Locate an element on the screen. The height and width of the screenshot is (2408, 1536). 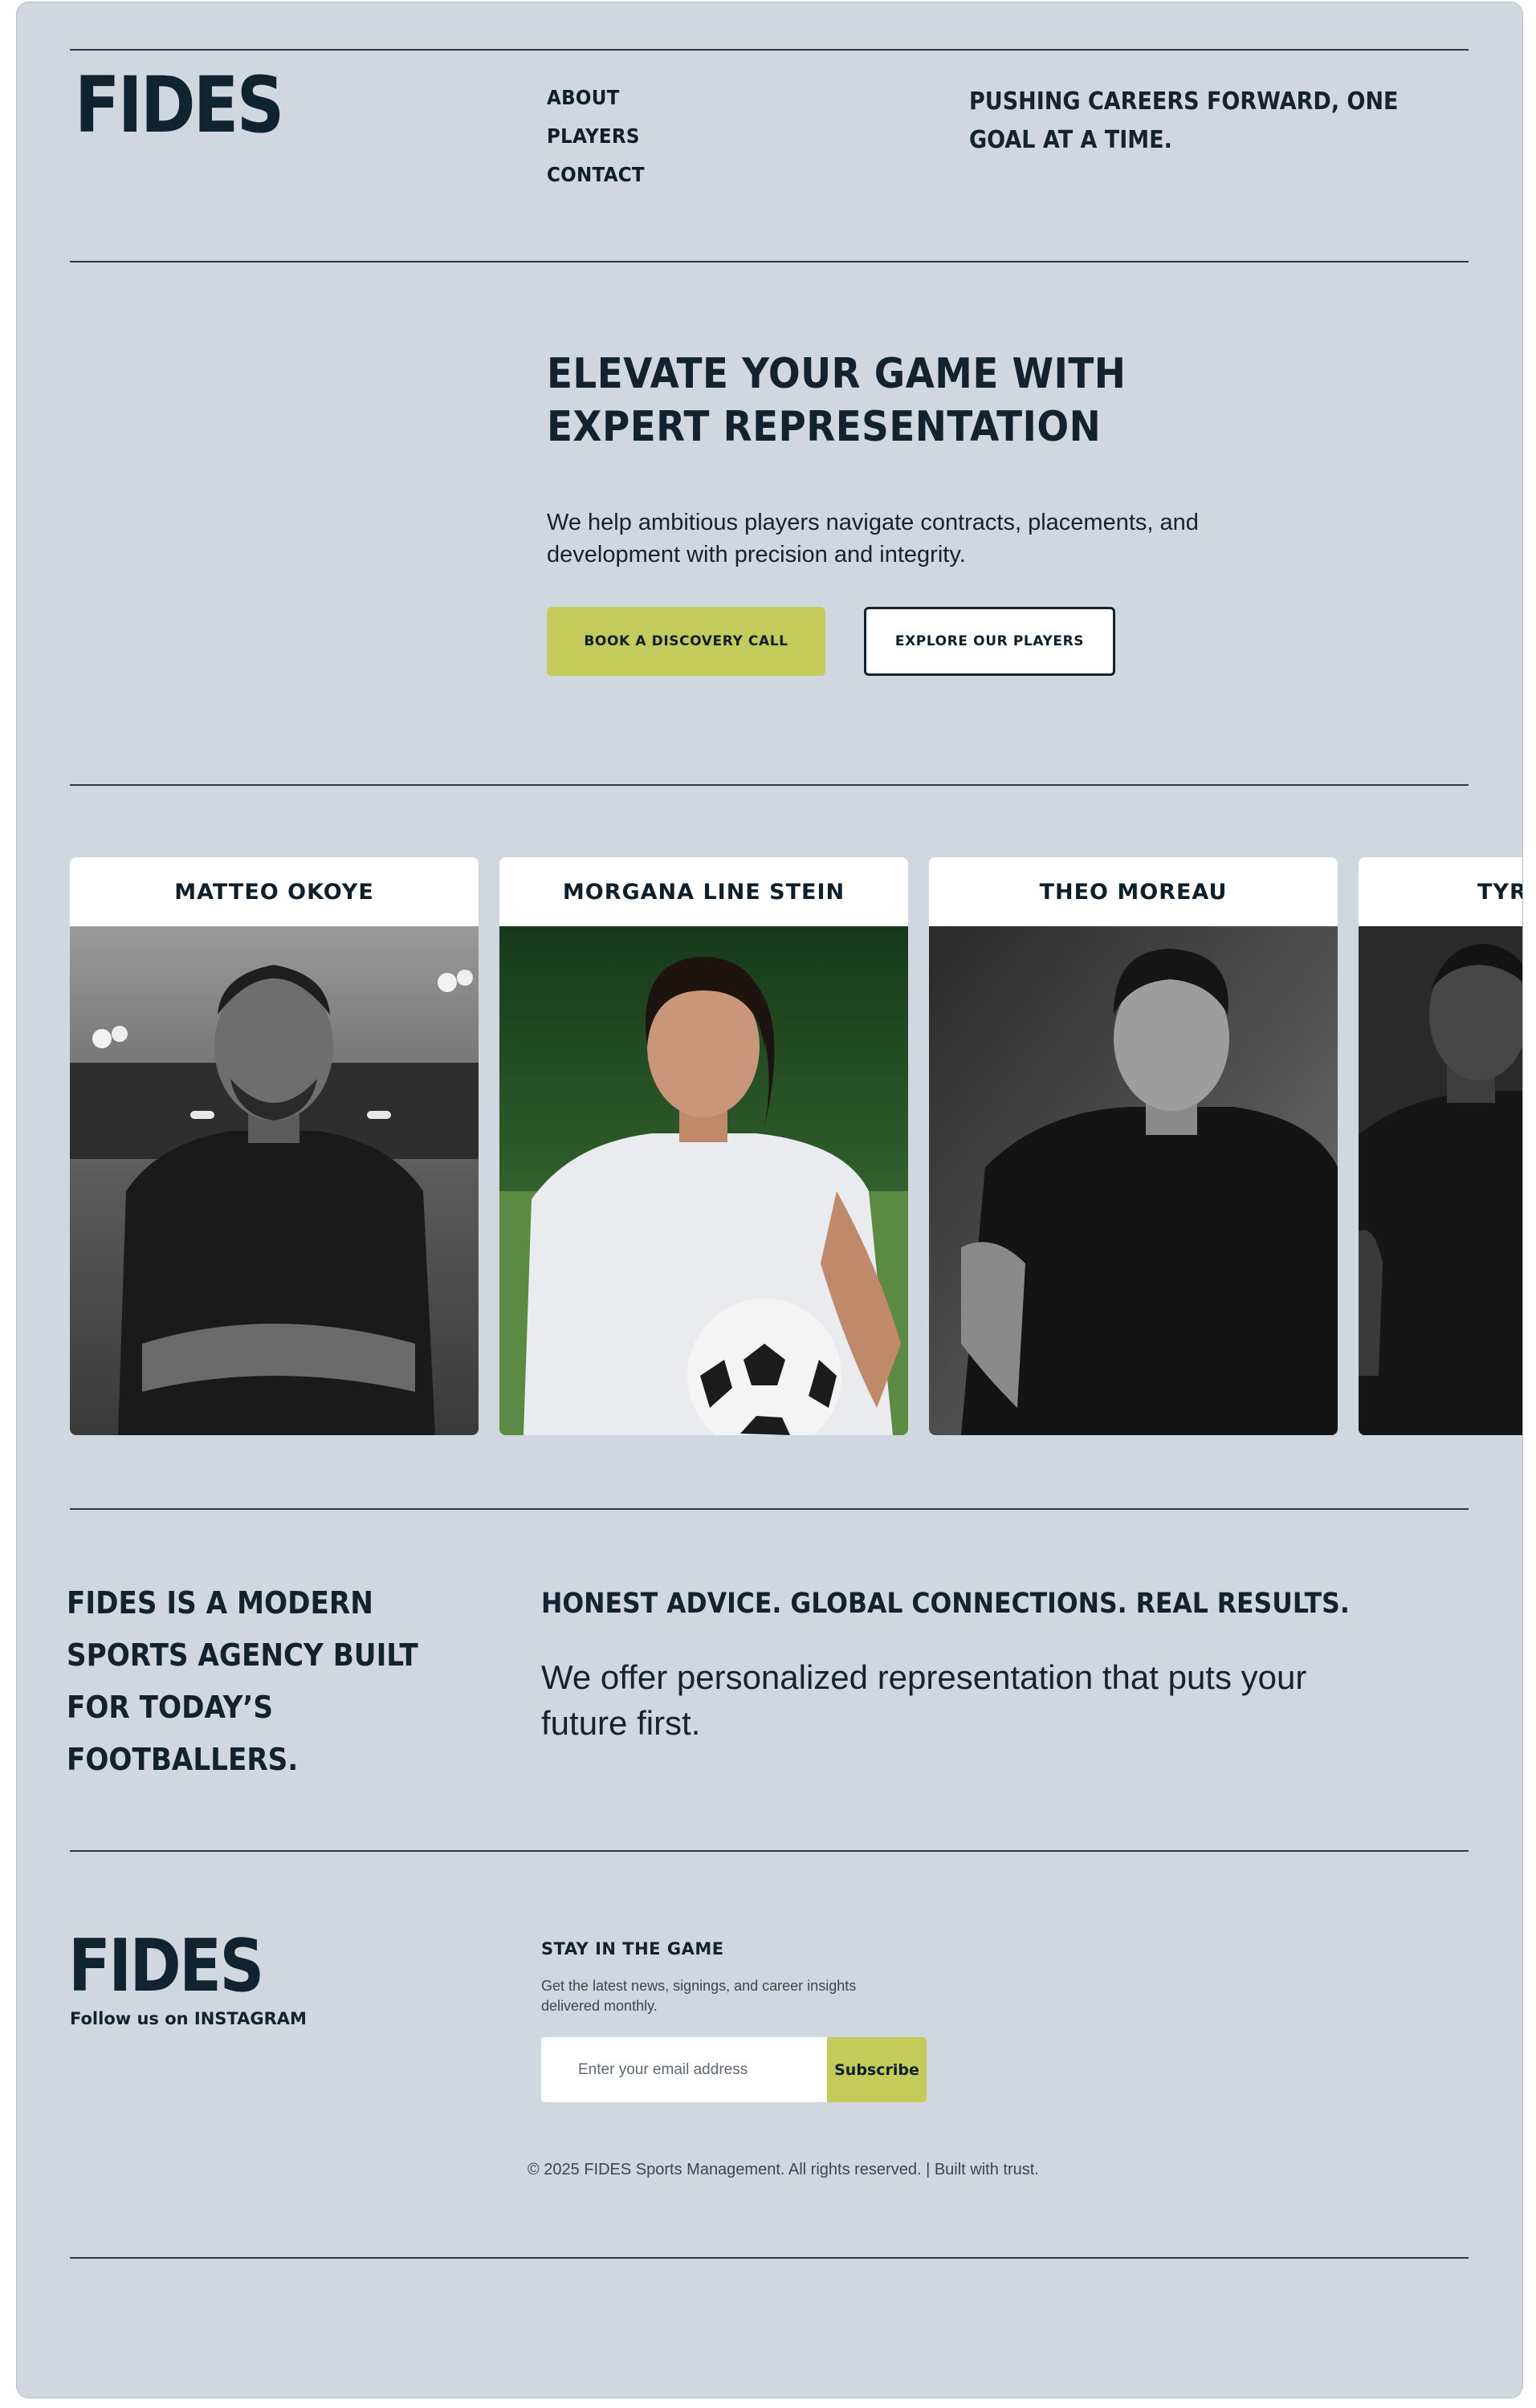
newsletter-form: Subscribe is located at coordinates (734, 2069).